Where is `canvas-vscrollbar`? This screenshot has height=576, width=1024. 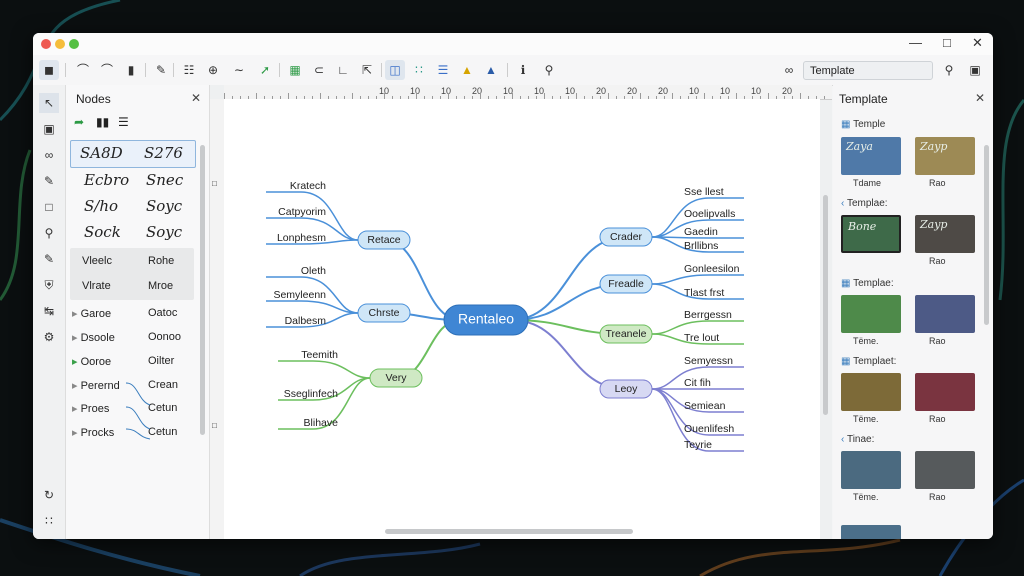
canvas-vscrollbar is located at coordinates (825, 305).